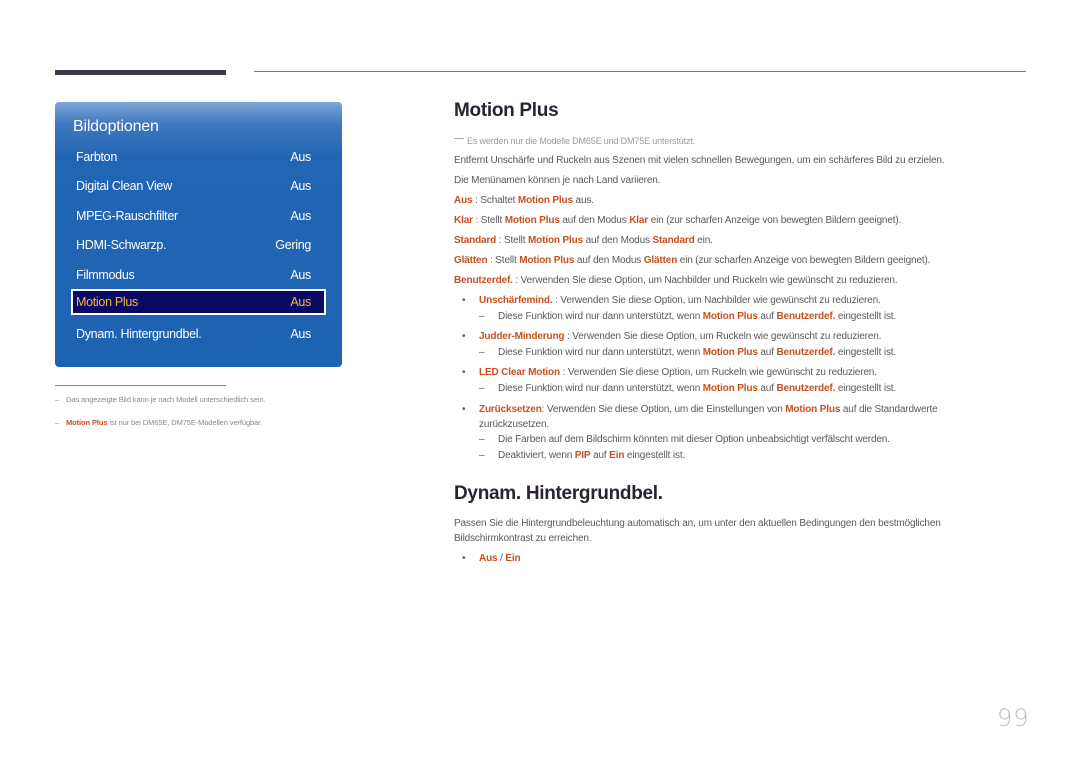 The image size is (1080, 763). I want to click on note-highlight: Ein, so click(617, 455).